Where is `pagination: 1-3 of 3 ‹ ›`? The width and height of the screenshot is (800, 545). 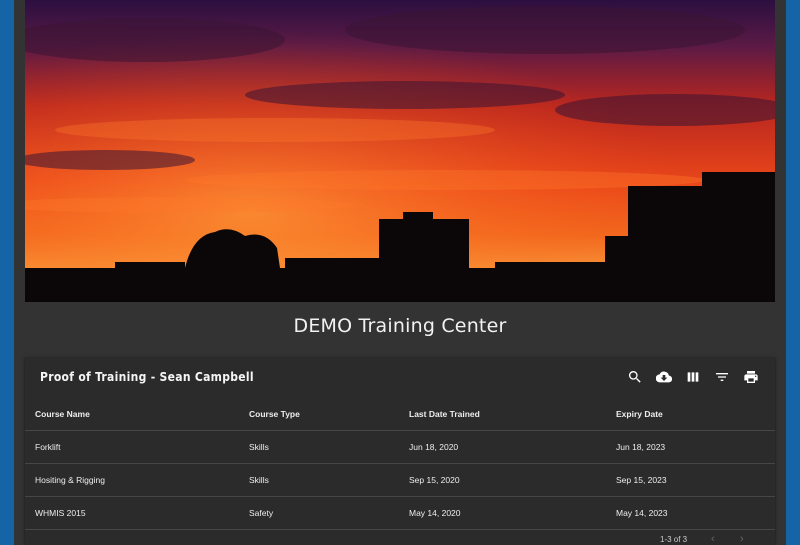
pagination: 1-3 of 3 ‹ › is located at coordinates (400, 536).